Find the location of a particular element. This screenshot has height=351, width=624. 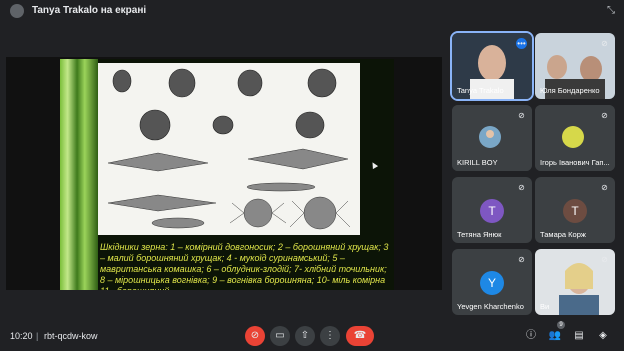

participant-tile: Y ⊘ Yevgen Kharchenko is located at coordinates (492, 282).